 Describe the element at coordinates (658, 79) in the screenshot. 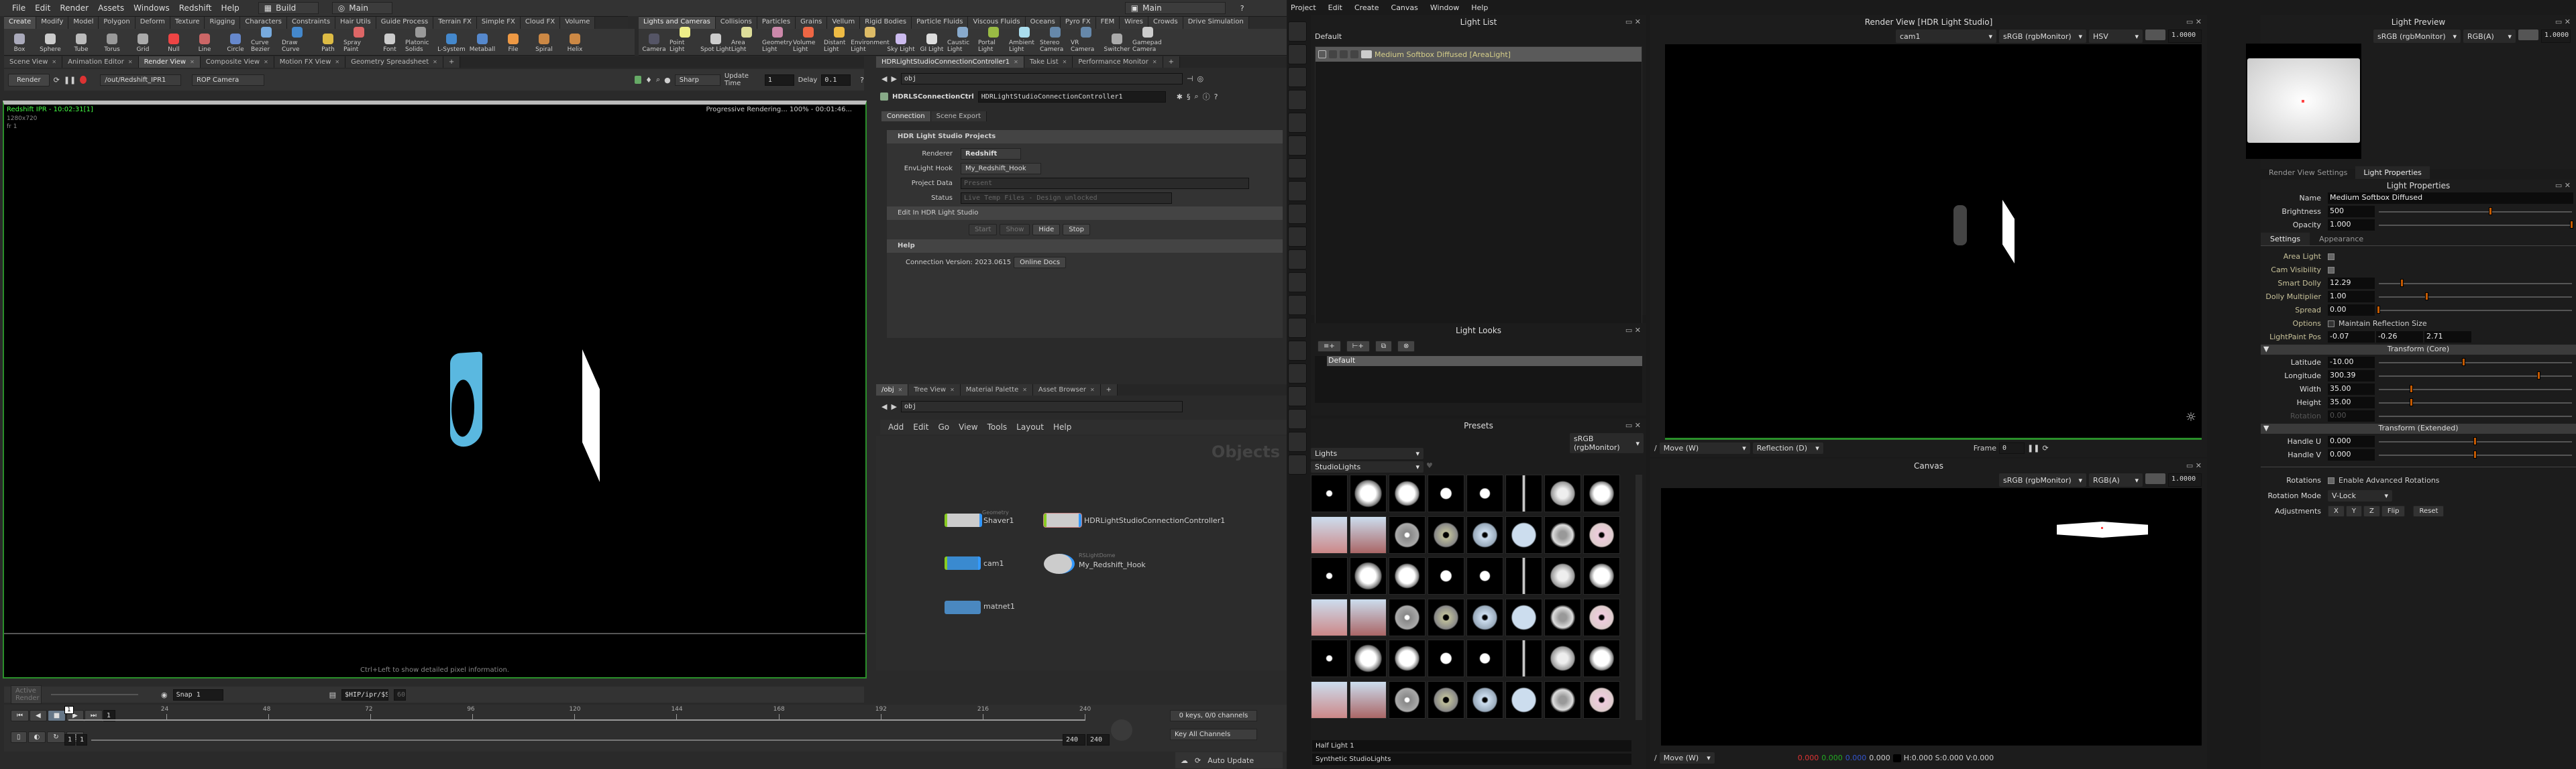

I see `zoom-icon: ⌕` at that location.